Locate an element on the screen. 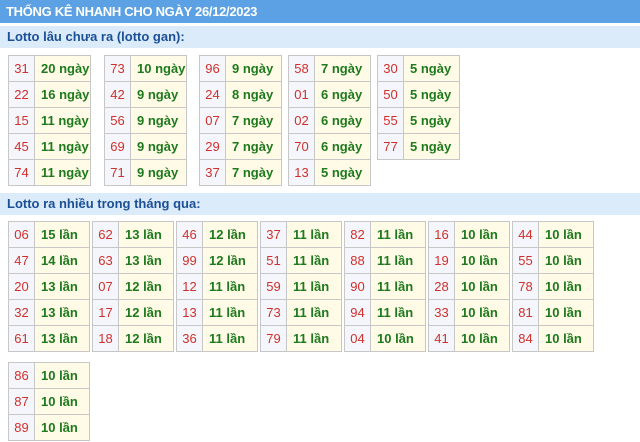  lotto-number: 73 is located at coordinates (273, 312).